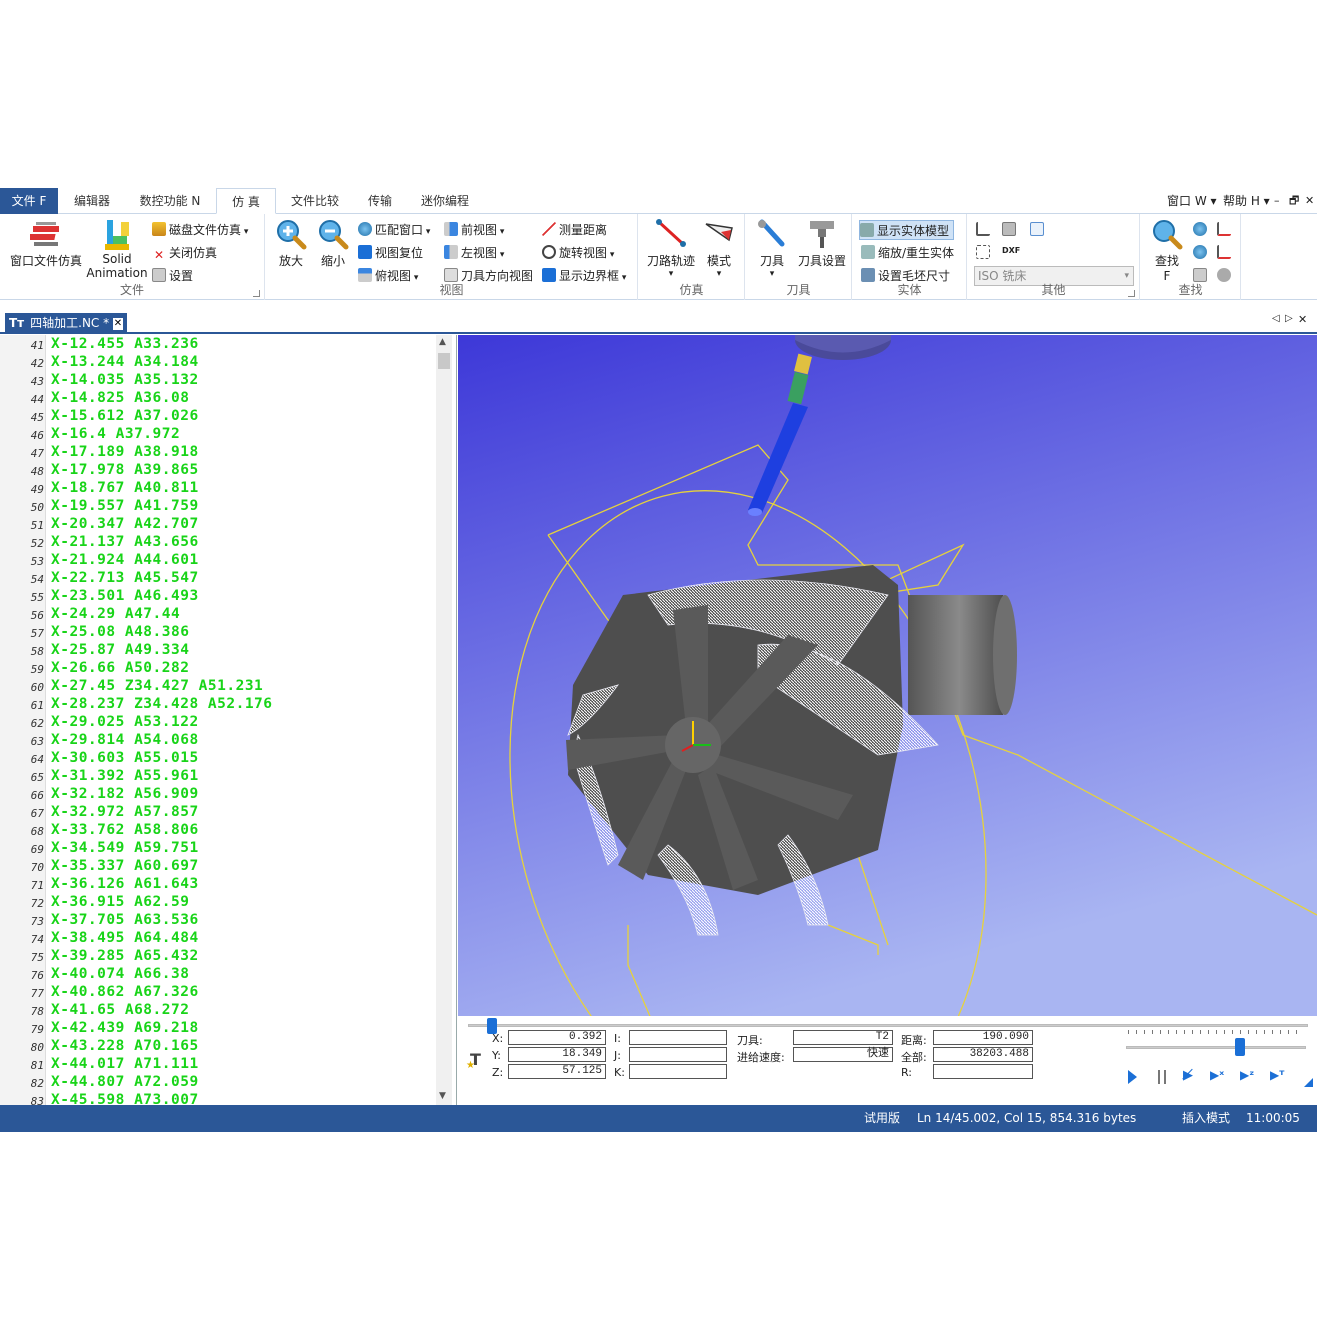 The height and width of the screenshot is (1317, 1317). What do you see at coordinates (442, 342) in the screenshot?
I see `scroll-up-arrow-icon: ▲` at bounding box center [442, 342].